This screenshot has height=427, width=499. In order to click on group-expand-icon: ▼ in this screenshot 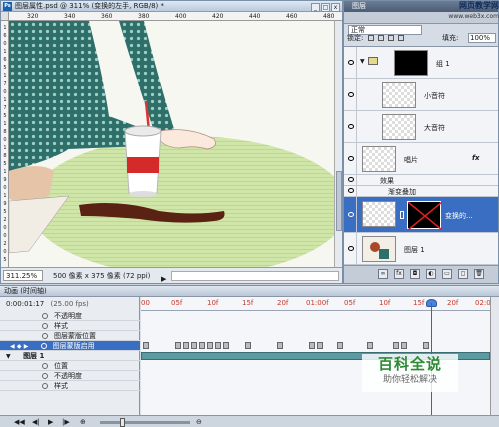, I will do `click(362, 61)`.